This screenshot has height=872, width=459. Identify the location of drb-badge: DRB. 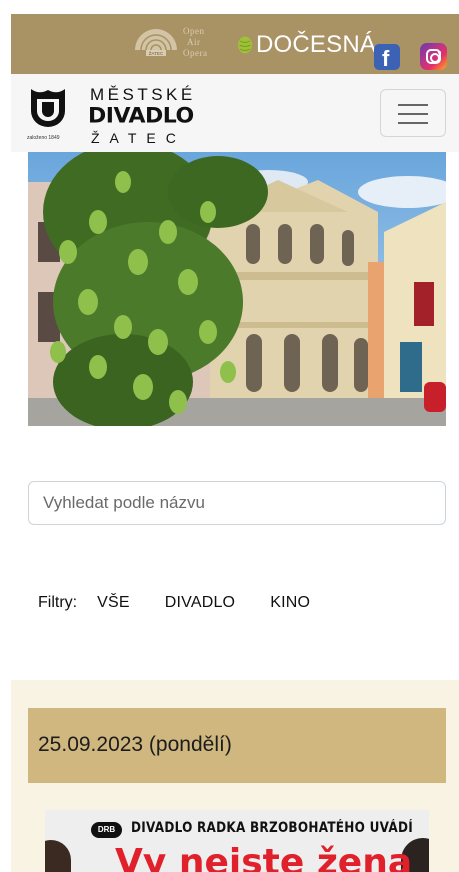
(106, 830).